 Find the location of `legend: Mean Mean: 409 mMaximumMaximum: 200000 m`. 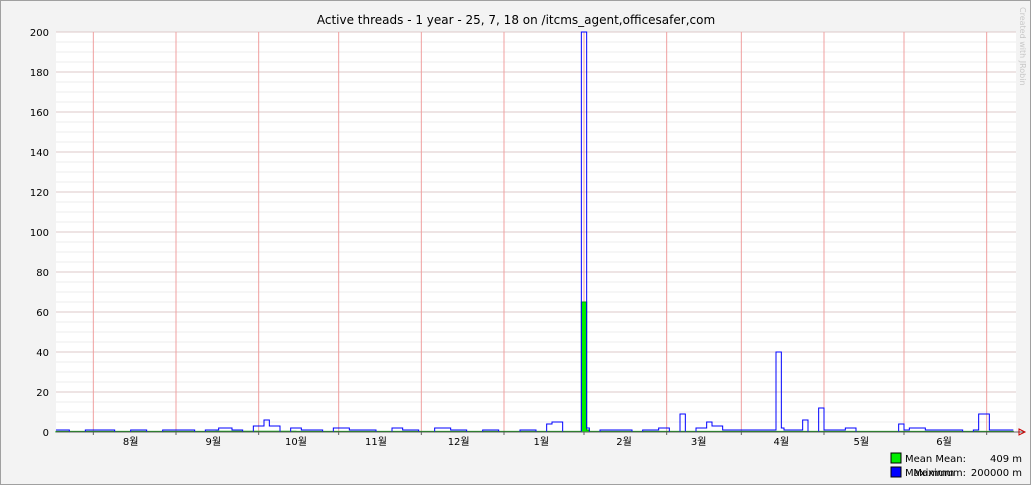

legend: Mean Mean: 409 mMaximumMaximum: 200000 m is located at coordinates (956, 465).